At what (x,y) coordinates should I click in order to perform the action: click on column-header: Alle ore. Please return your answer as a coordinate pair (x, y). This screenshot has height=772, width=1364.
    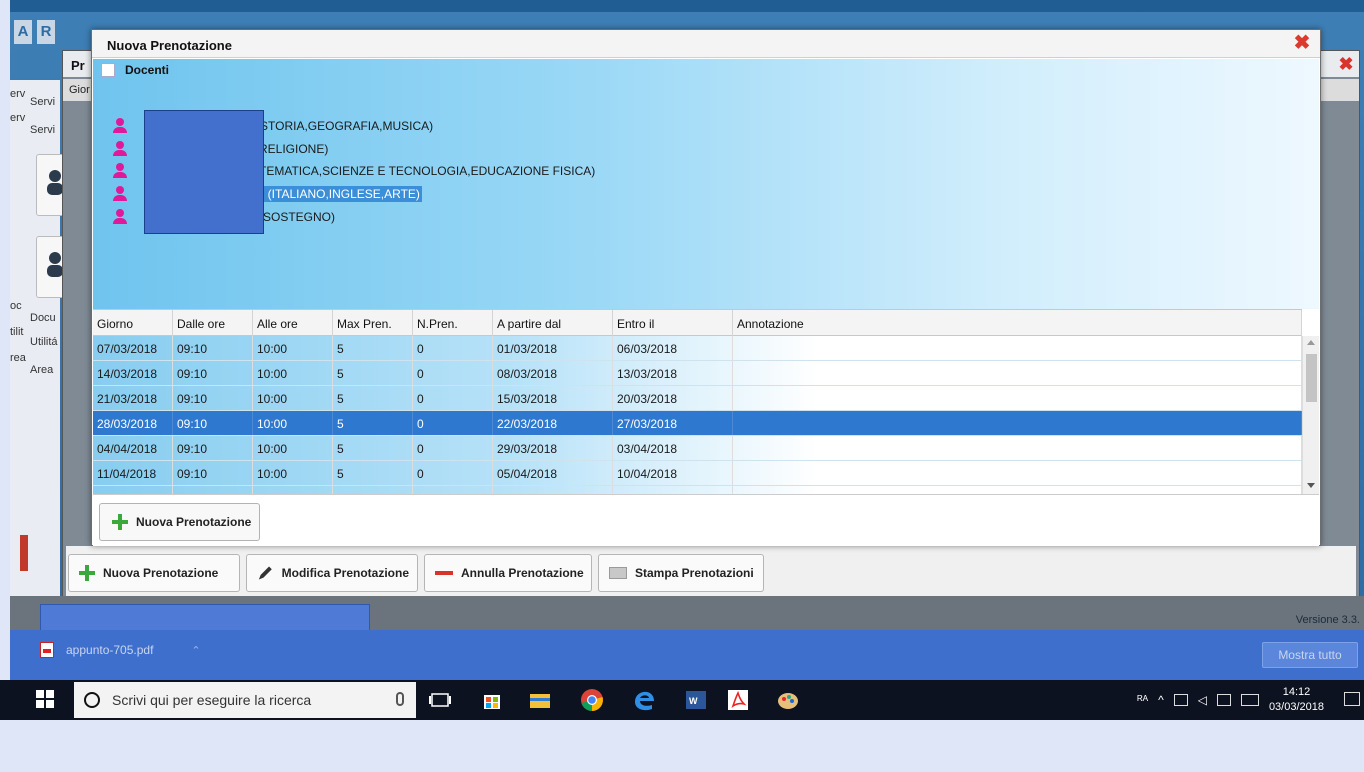
    Looking at the image, I should click on (293, 323).